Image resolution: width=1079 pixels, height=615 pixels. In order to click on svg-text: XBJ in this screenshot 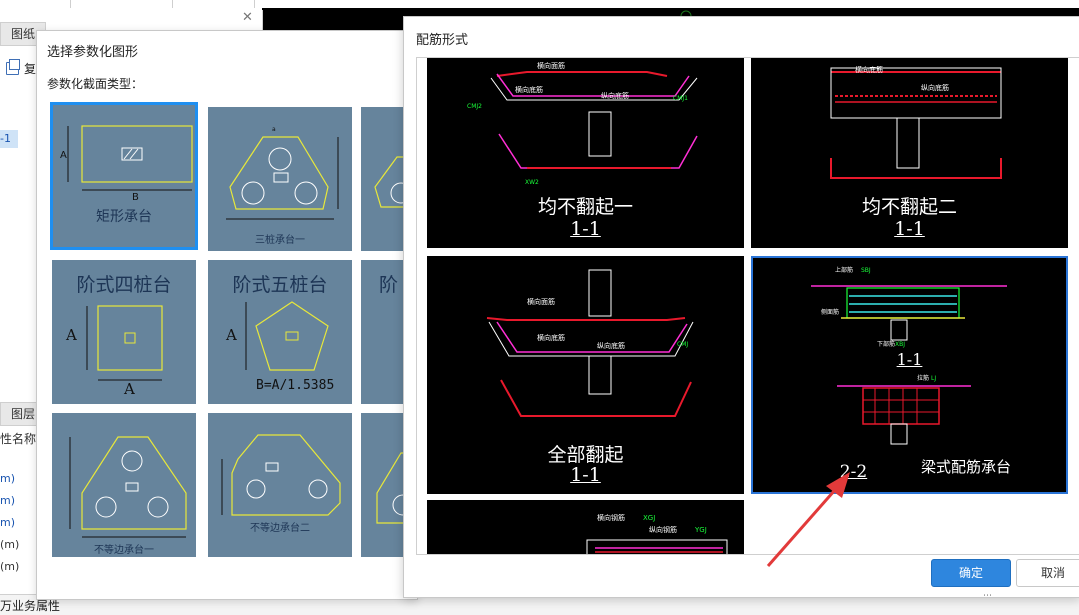, I will do `click(900, 344)`.